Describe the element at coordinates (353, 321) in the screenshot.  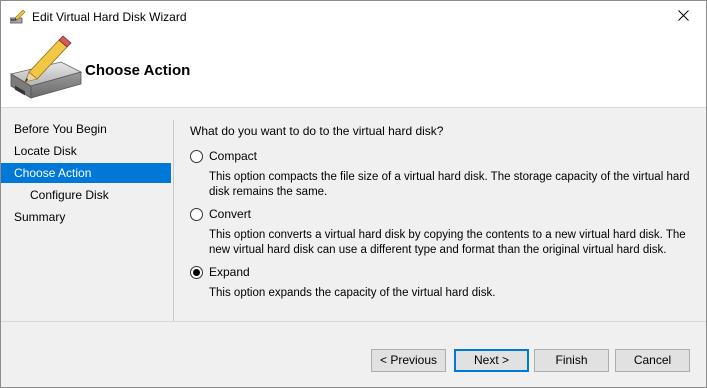
I see `bottom-divider` at that location.